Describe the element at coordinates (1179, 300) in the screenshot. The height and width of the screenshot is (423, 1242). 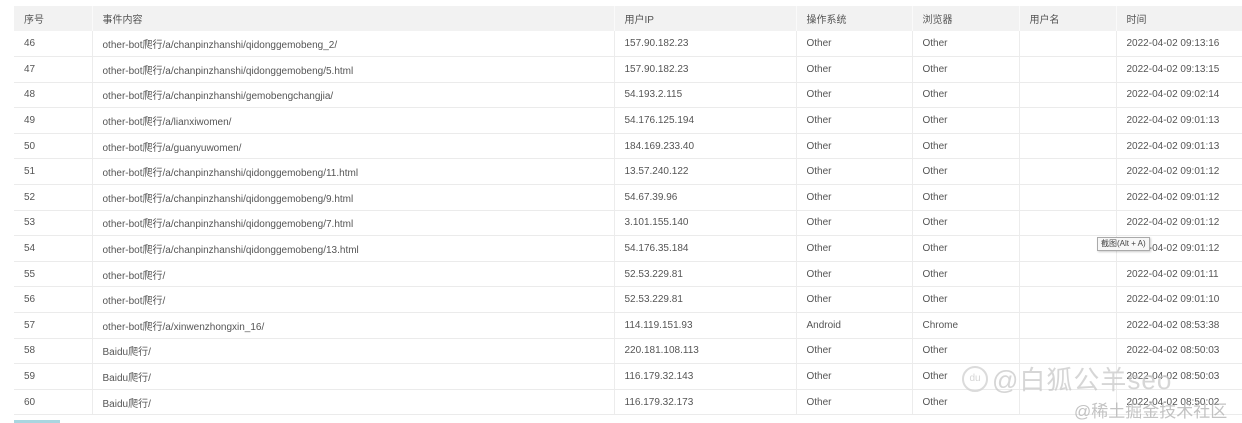
I see `cell-time: 2022-04-02 09:01:10` at that location.